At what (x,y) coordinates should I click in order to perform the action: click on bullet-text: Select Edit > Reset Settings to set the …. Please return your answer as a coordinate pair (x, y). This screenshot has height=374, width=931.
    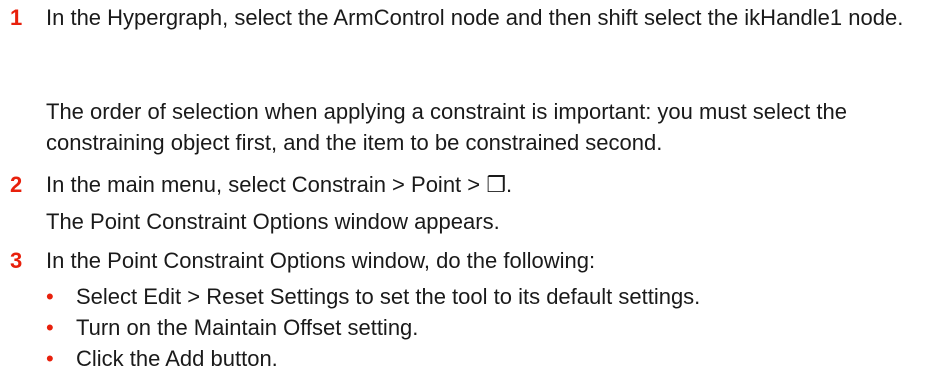
    Looking at the image, I should click on (388, 296).